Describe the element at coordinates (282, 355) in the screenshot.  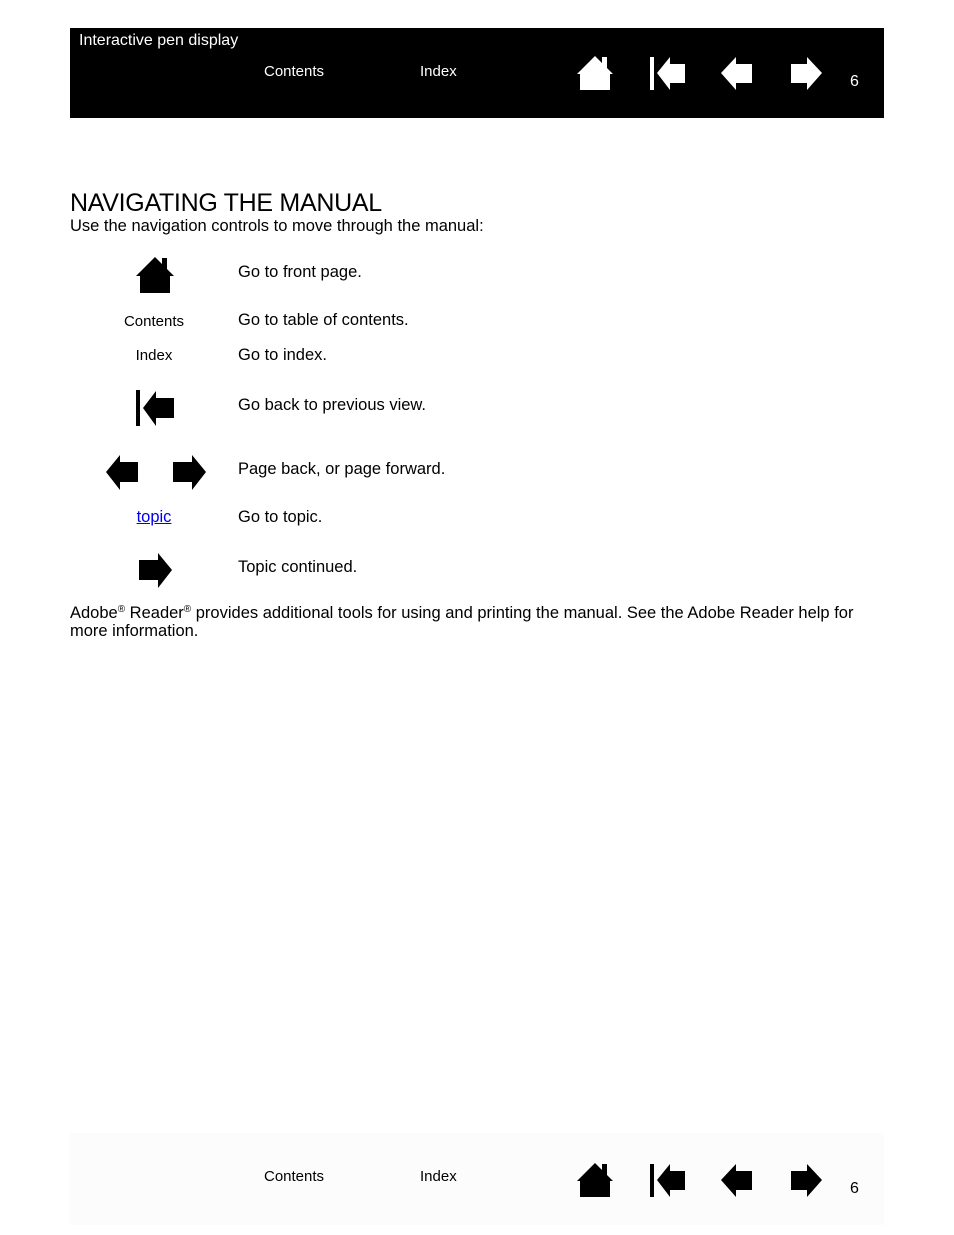
I see `row-description: Go to index.` at that location.